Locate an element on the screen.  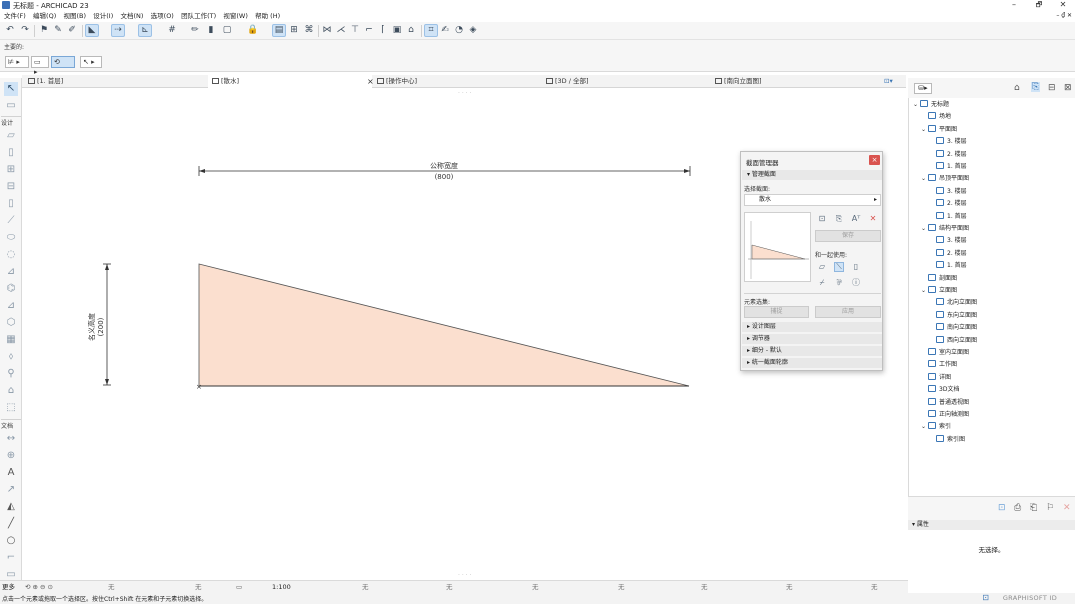
morph-tool-icon: ⬡ is located at coordinates (11, 323).